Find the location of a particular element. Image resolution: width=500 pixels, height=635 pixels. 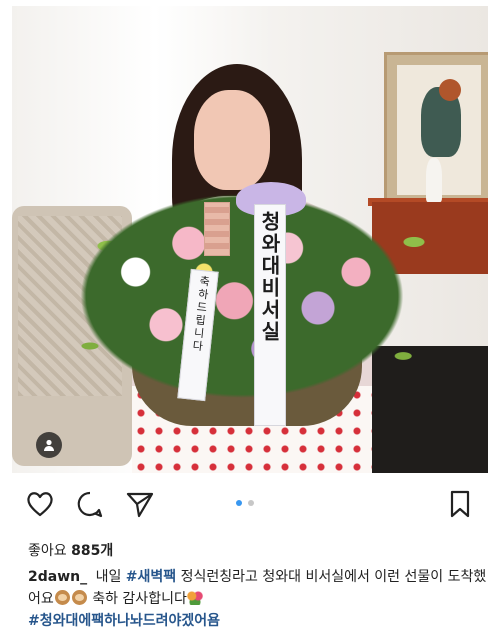

carousel-dot is located at coordinates (251, 503).